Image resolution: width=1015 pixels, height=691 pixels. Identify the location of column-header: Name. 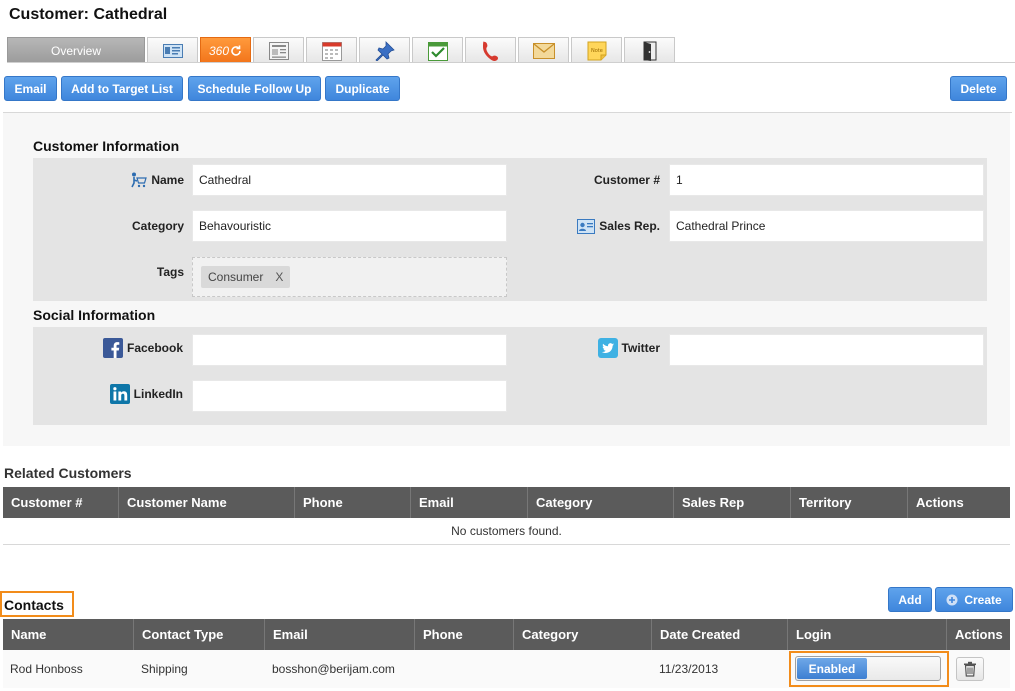
(68, 634).